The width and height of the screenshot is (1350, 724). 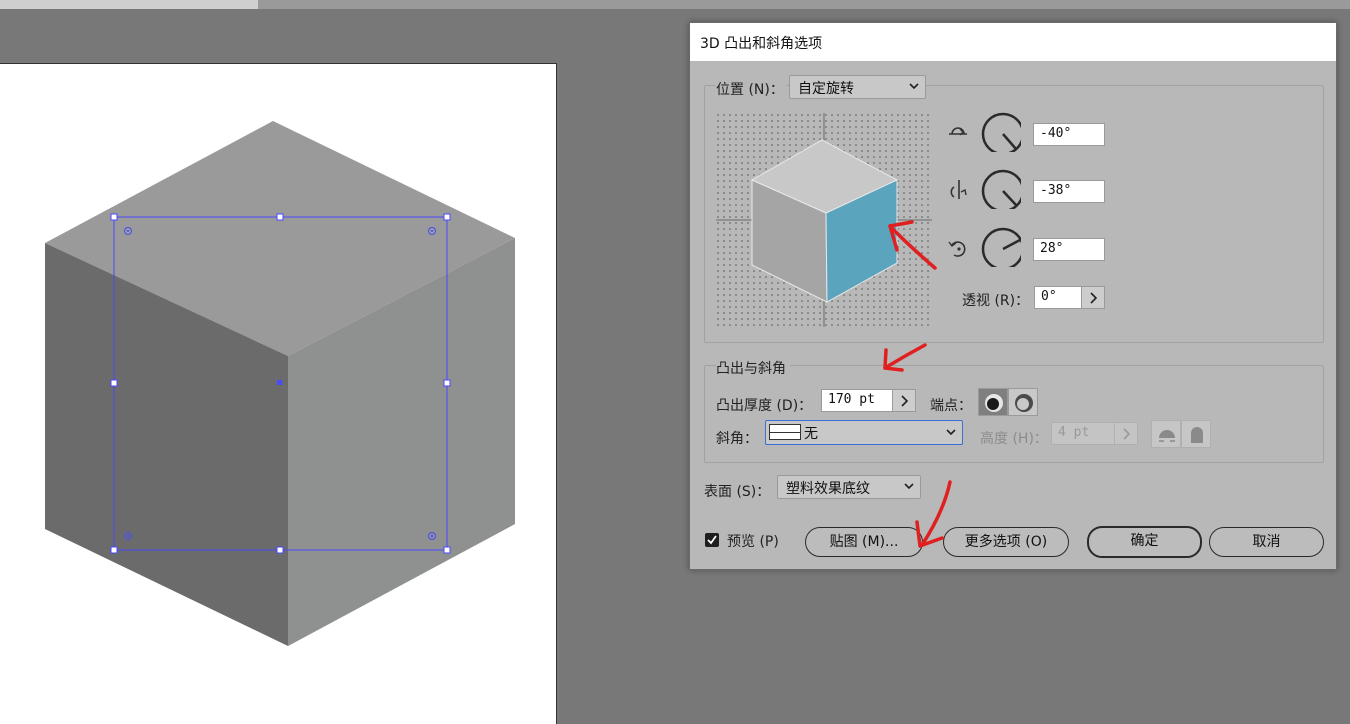 I want to click on position-select: 自定旋转, so click(x=857, y=87).